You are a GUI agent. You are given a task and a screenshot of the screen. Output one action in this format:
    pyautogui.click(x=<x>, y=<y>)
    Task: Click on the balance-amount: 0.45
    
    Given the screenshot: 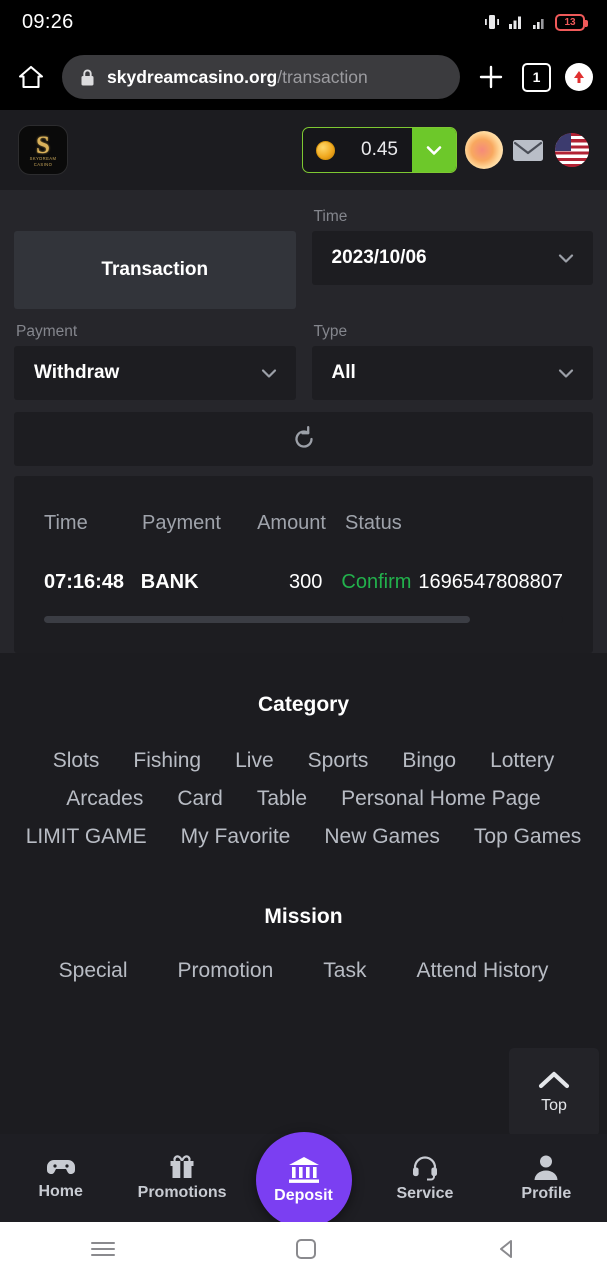 What is the action you would take?
    pyautogui.click(x=379, y=149)
    